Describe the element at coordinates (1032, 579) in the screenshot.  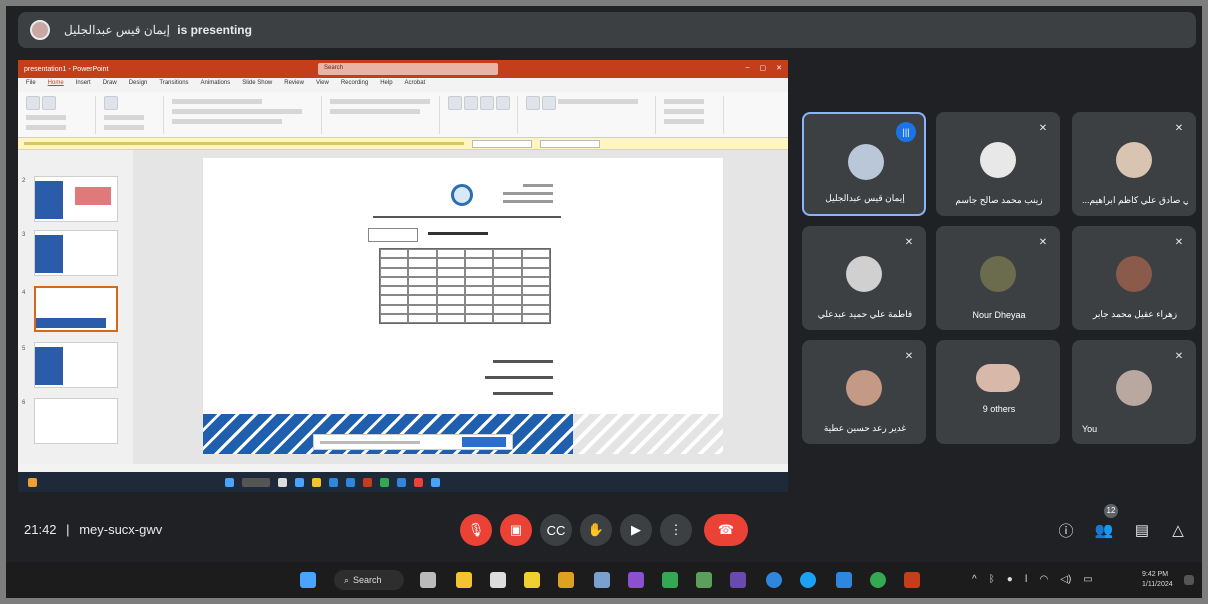
I see `system-tray: ^ ᛒ ● ا ◠ ◁) ▭` at that location.